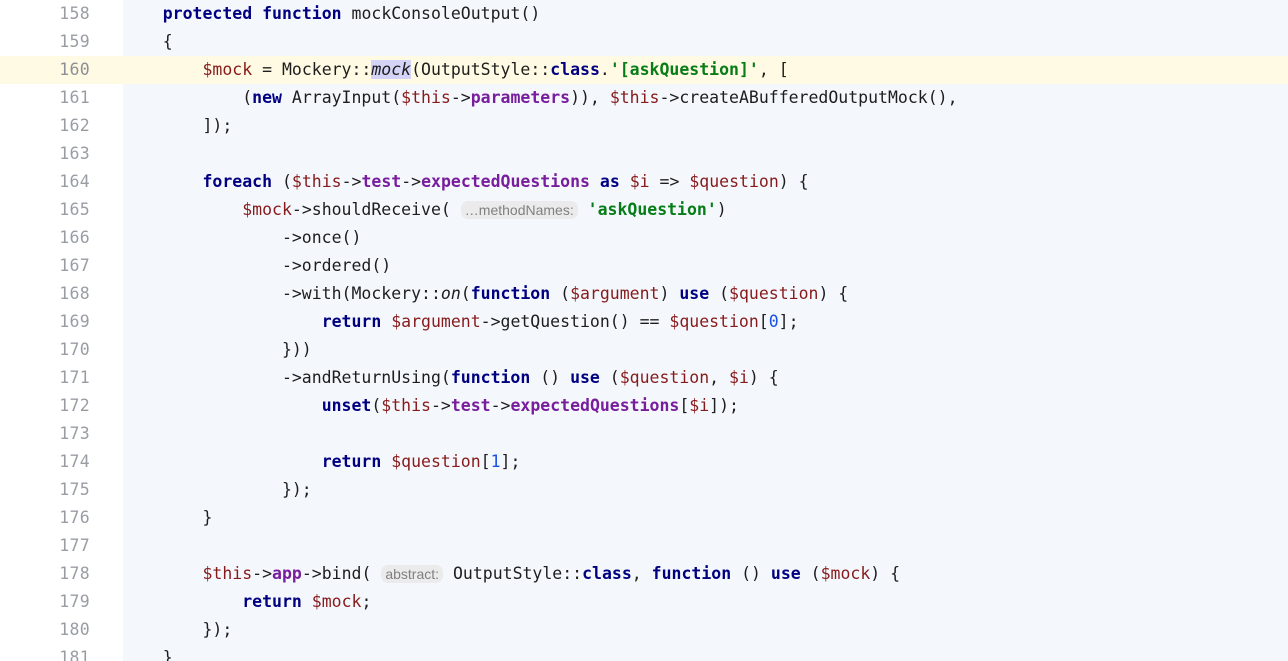  What do you see at coordinates (550, 377) in the screenshot?
I see `code-token: ()` at bounding box center [550, 377].